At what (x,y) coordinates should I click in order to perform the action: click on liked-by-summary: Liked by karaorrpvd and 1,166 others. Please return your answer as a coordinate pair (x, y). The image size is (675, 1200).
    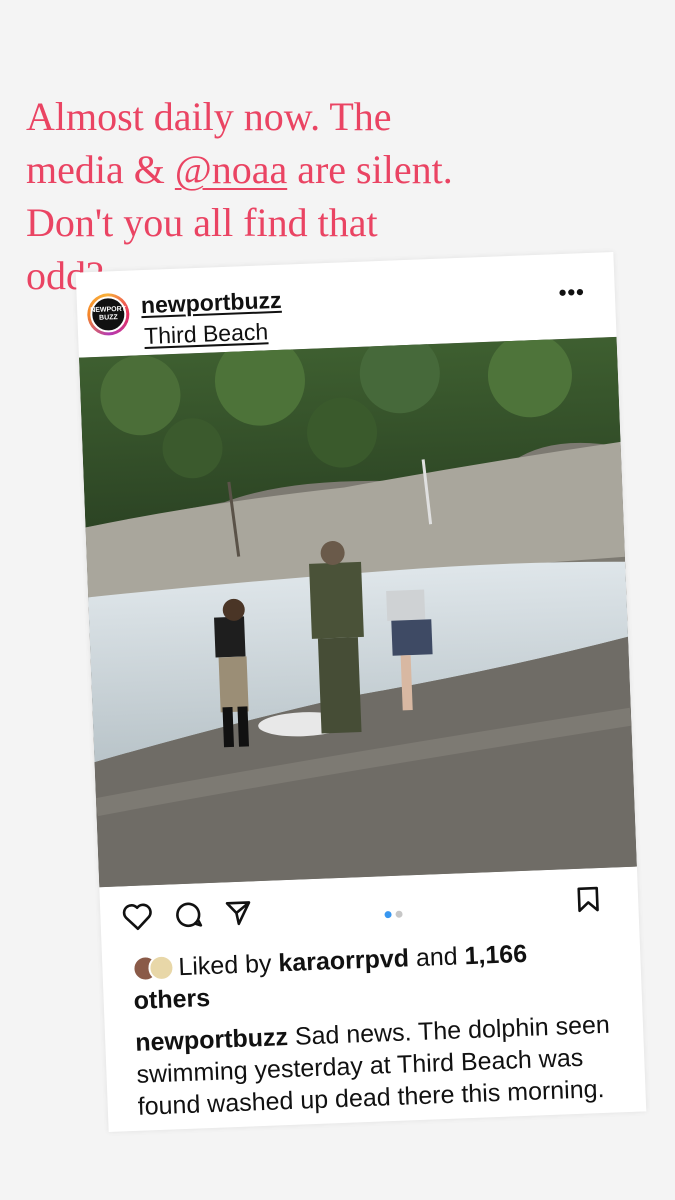
    Looking at the image, I should click on (372, 976).